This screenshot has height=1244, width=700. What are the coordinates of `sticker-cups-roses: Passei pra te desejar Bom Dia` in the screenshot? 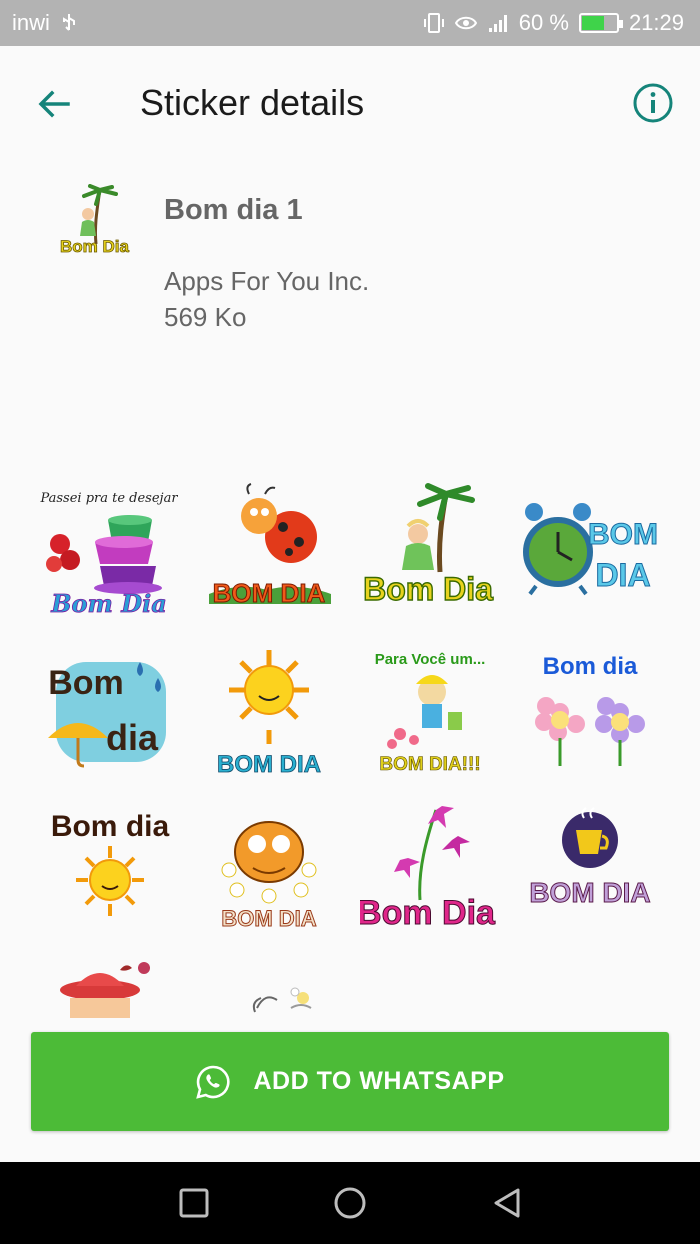 It's located at (108, 554).